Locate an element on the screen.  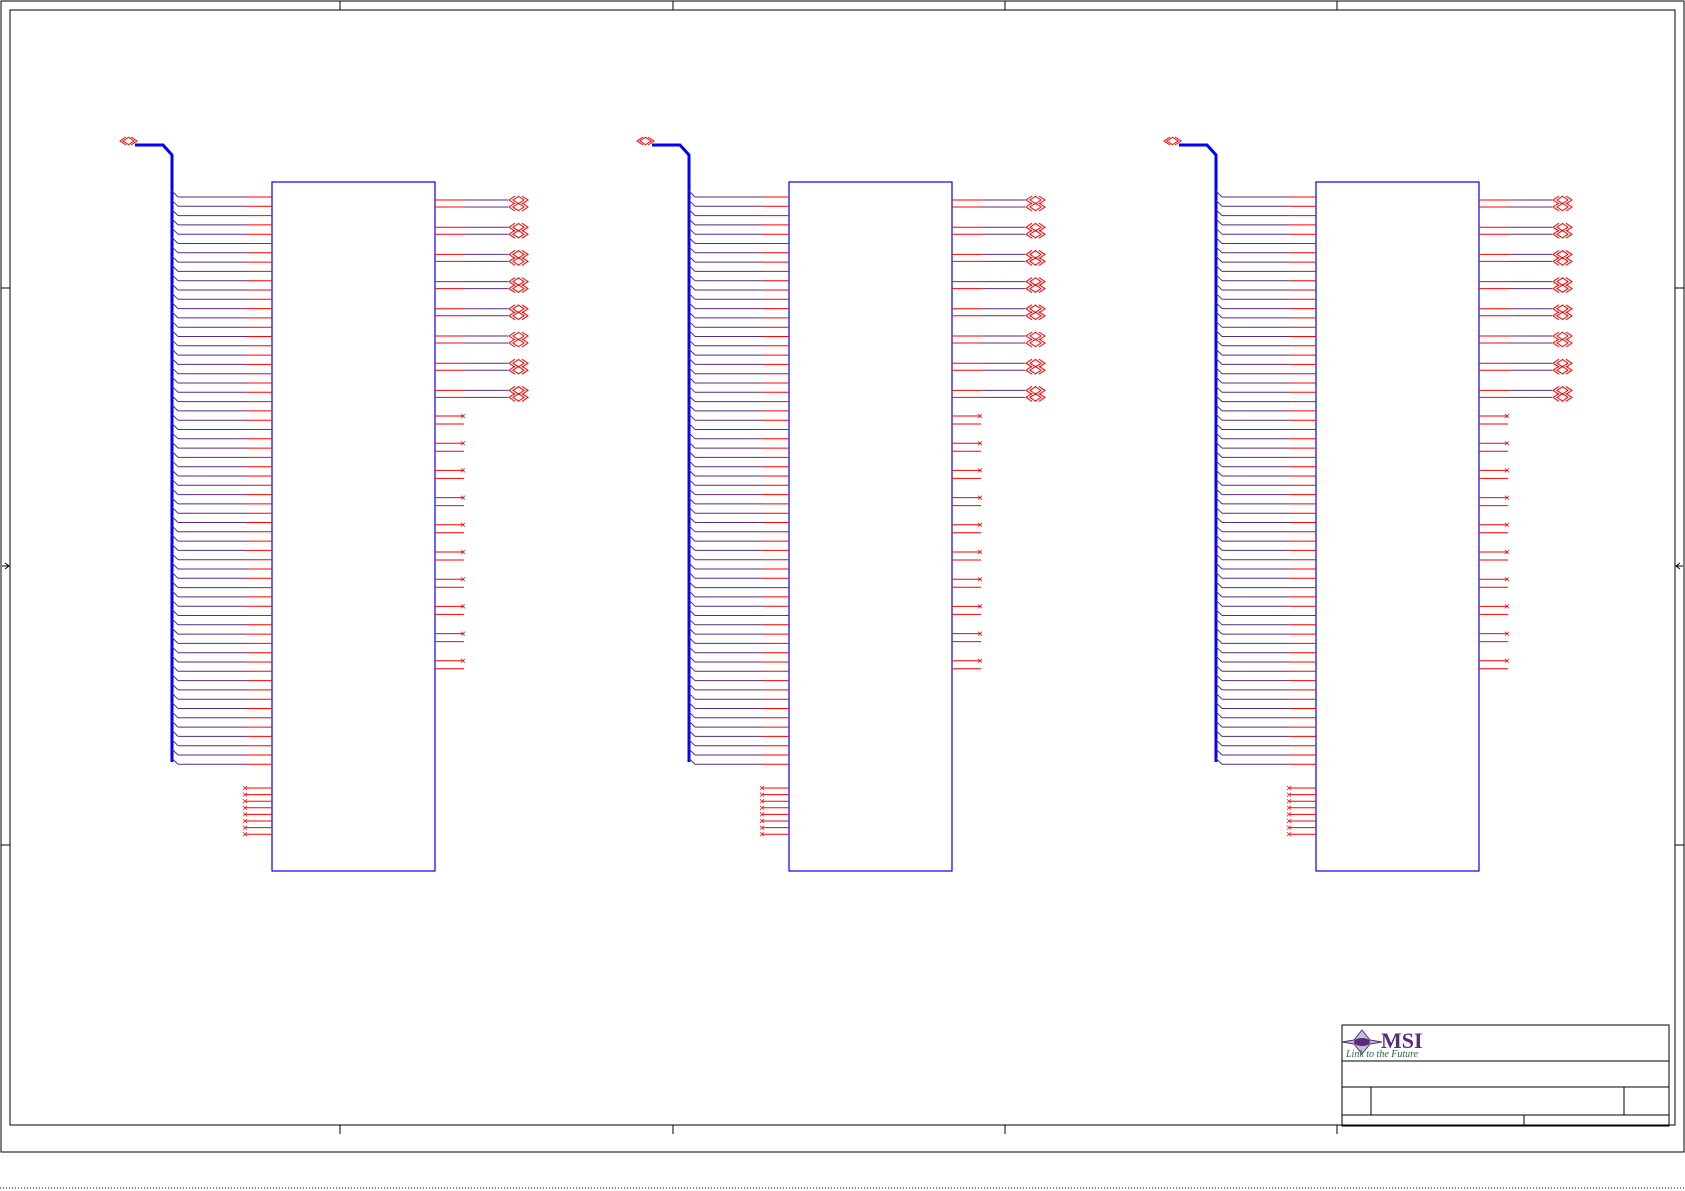
left-center-arrow-icon is located at coordinates (6, 566).